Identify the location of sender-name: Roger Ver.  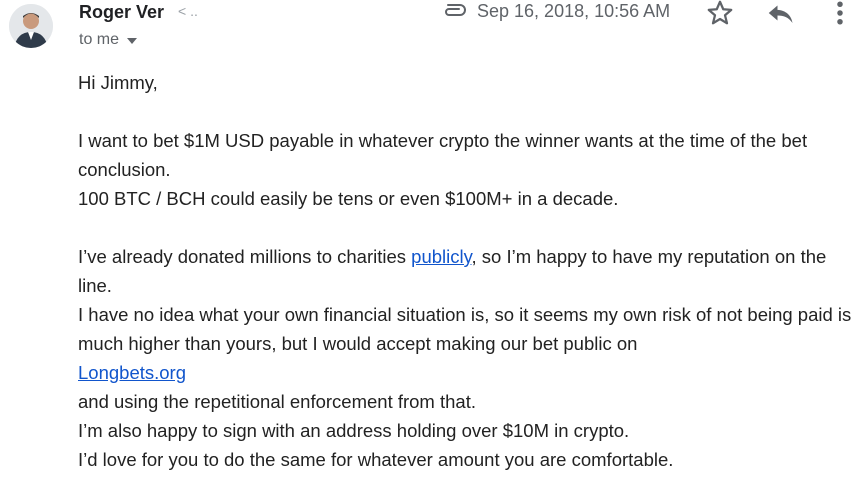
(121, 12).